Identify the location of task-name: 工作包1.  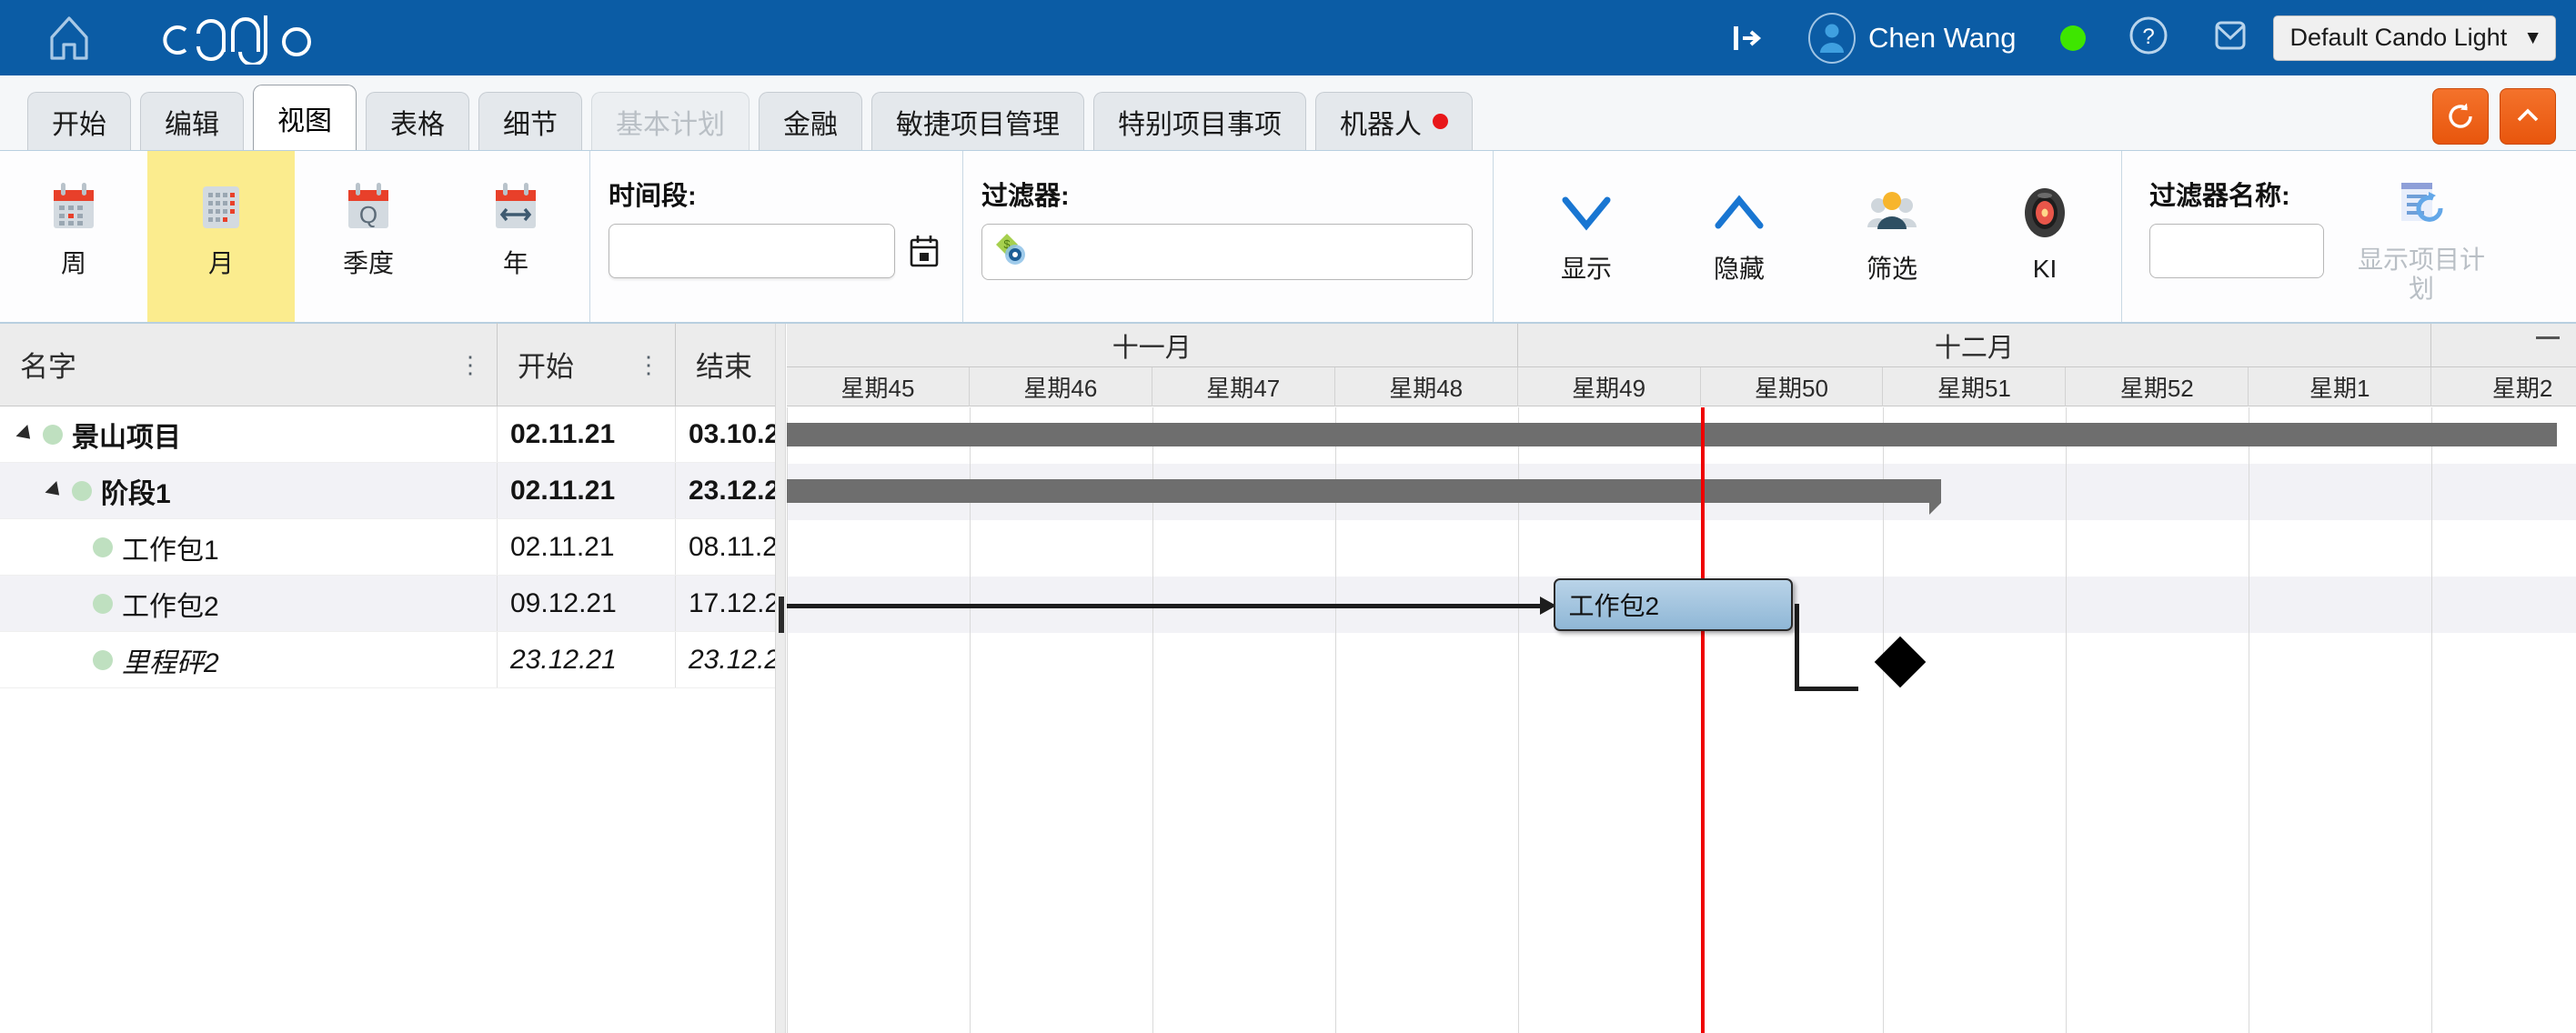
(170, 550).